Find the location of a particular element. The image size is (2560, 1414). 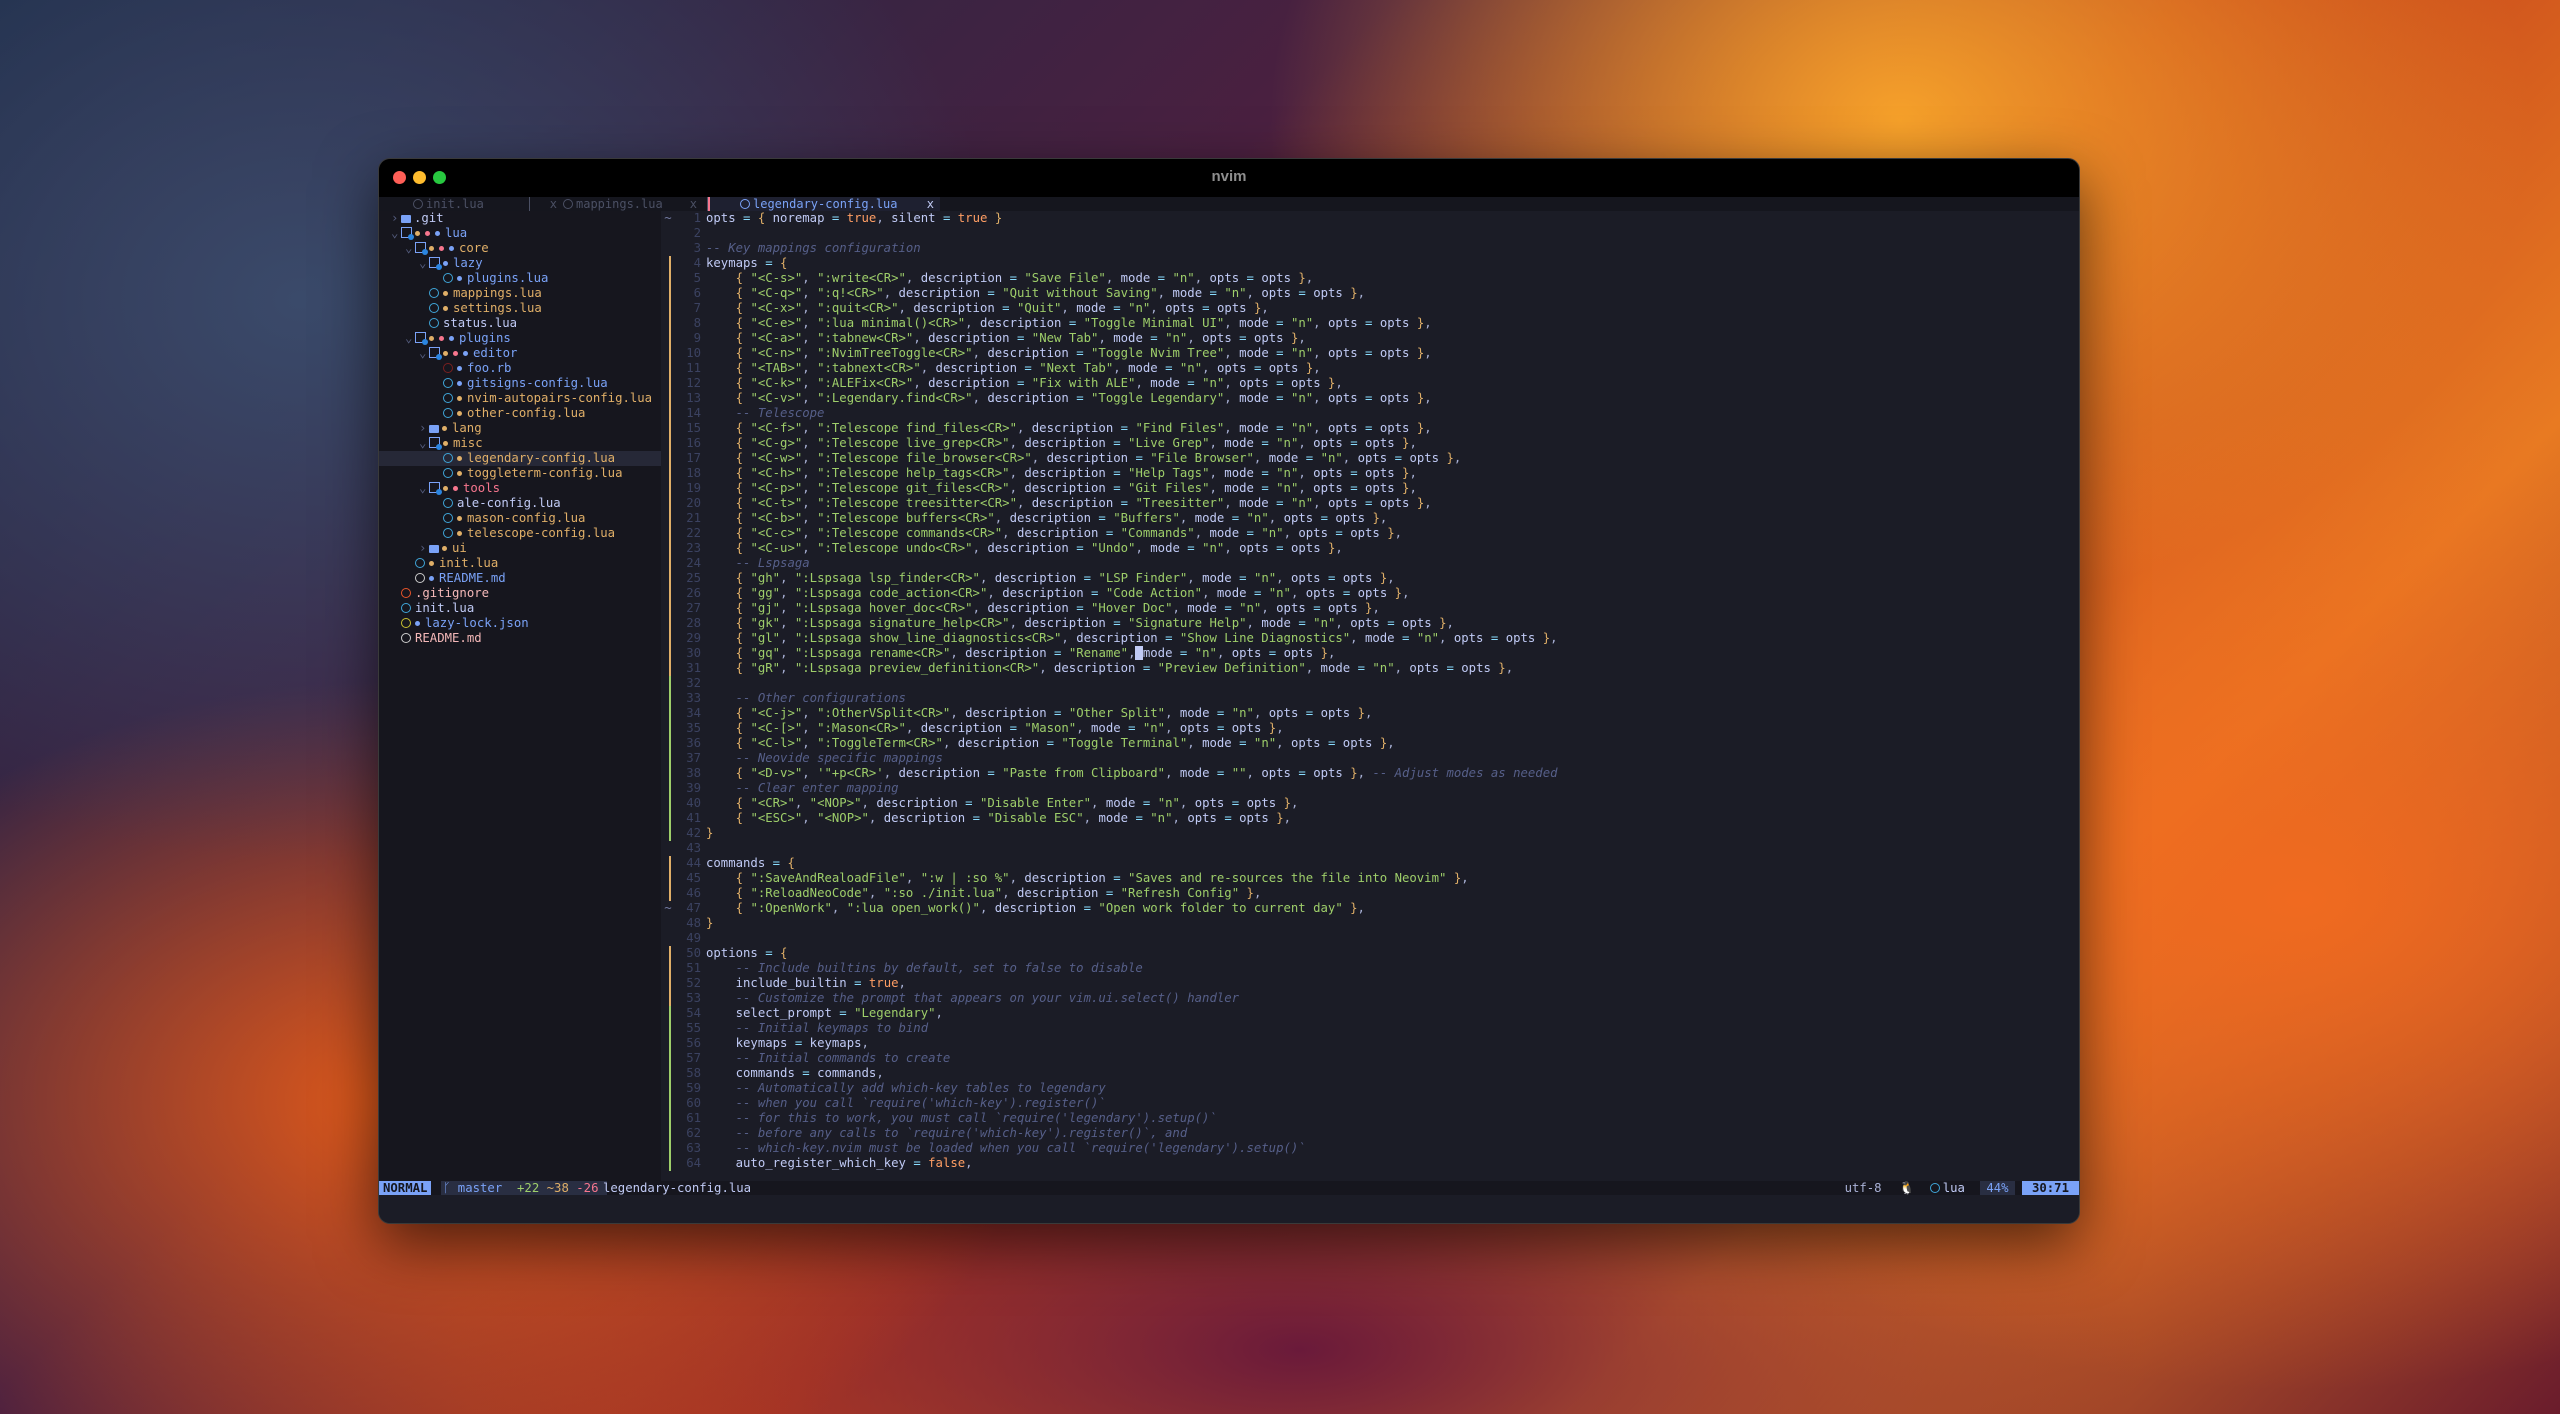

code-line: 58 commands = commands, is located at coordinates (1370, 1073).